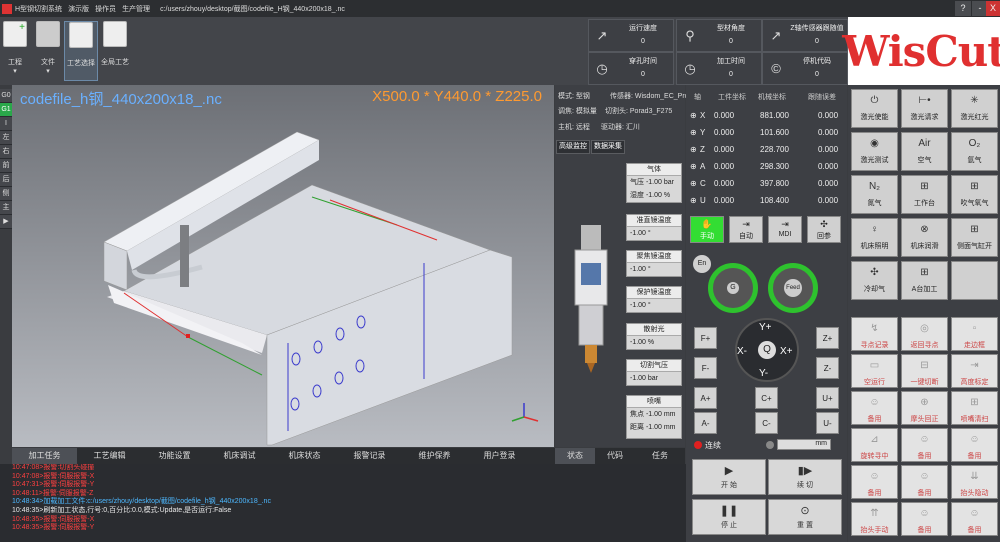 The image size is (1000, 542). Describe the element at coordinates (434, 456) in the screenshot. I see `tab-maintenance: 维护保养` at that location.